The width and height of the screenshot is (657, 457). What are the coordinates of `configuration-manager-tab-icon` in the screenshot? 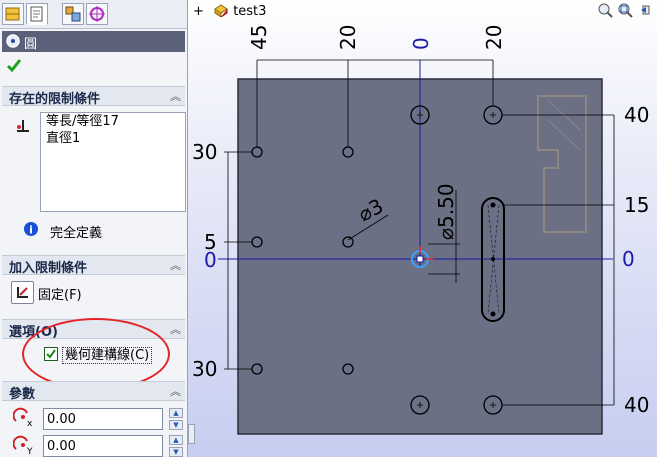 It's located at (73, 14).